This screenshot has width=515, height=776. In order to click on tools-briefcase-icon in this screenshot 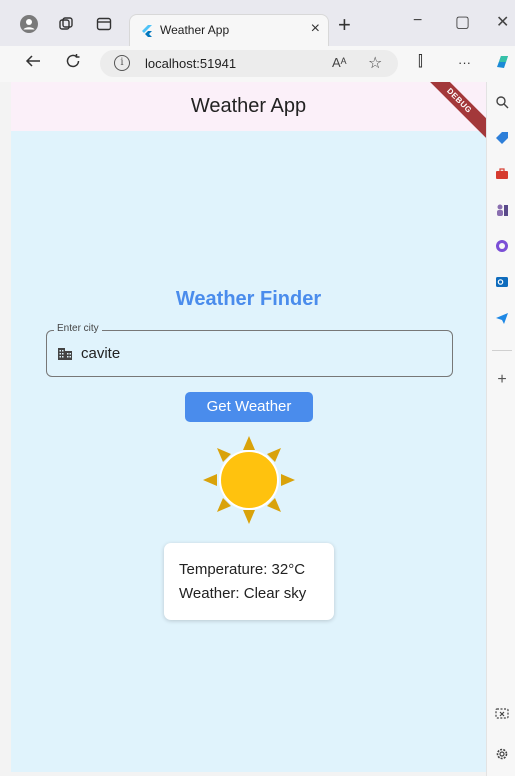, I will do `click(502, 174)`.